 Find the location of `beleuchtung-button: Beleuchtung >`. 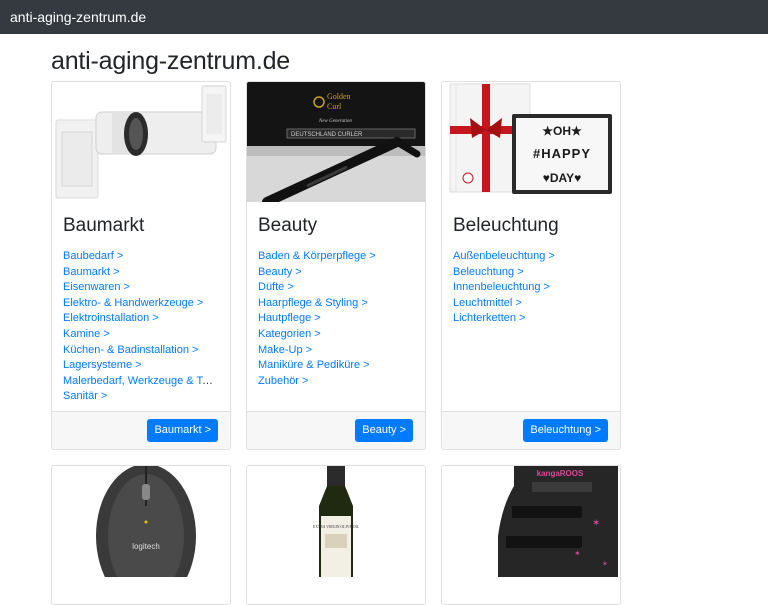

beleuchtung-button: Beleuchtung > is located at coordinates (565, 430).